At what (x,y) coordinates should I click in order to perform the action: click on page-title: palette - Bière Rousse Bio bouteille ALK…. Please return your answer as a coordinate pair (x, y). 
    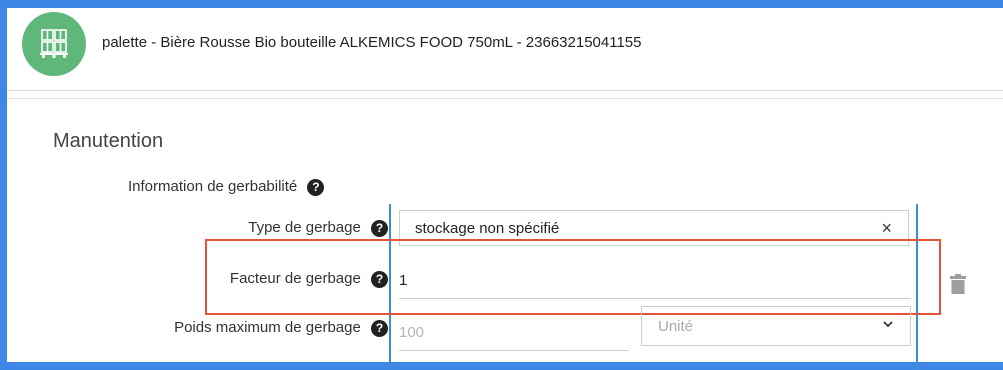
    Looking at the image, I should click on (372, 42).